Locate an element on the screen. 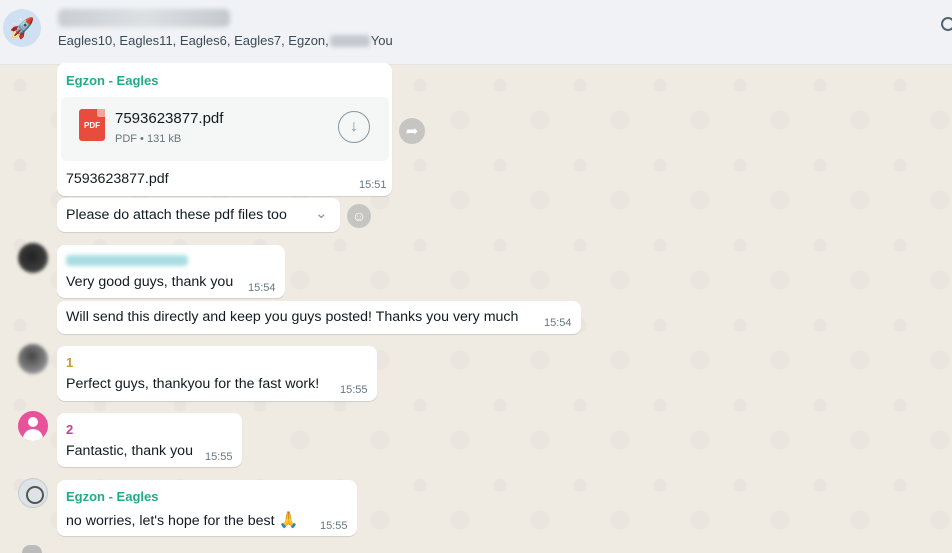 This screenshot has height=553, width=952. forward-button: ➦ is located at coordinates (412, 131).